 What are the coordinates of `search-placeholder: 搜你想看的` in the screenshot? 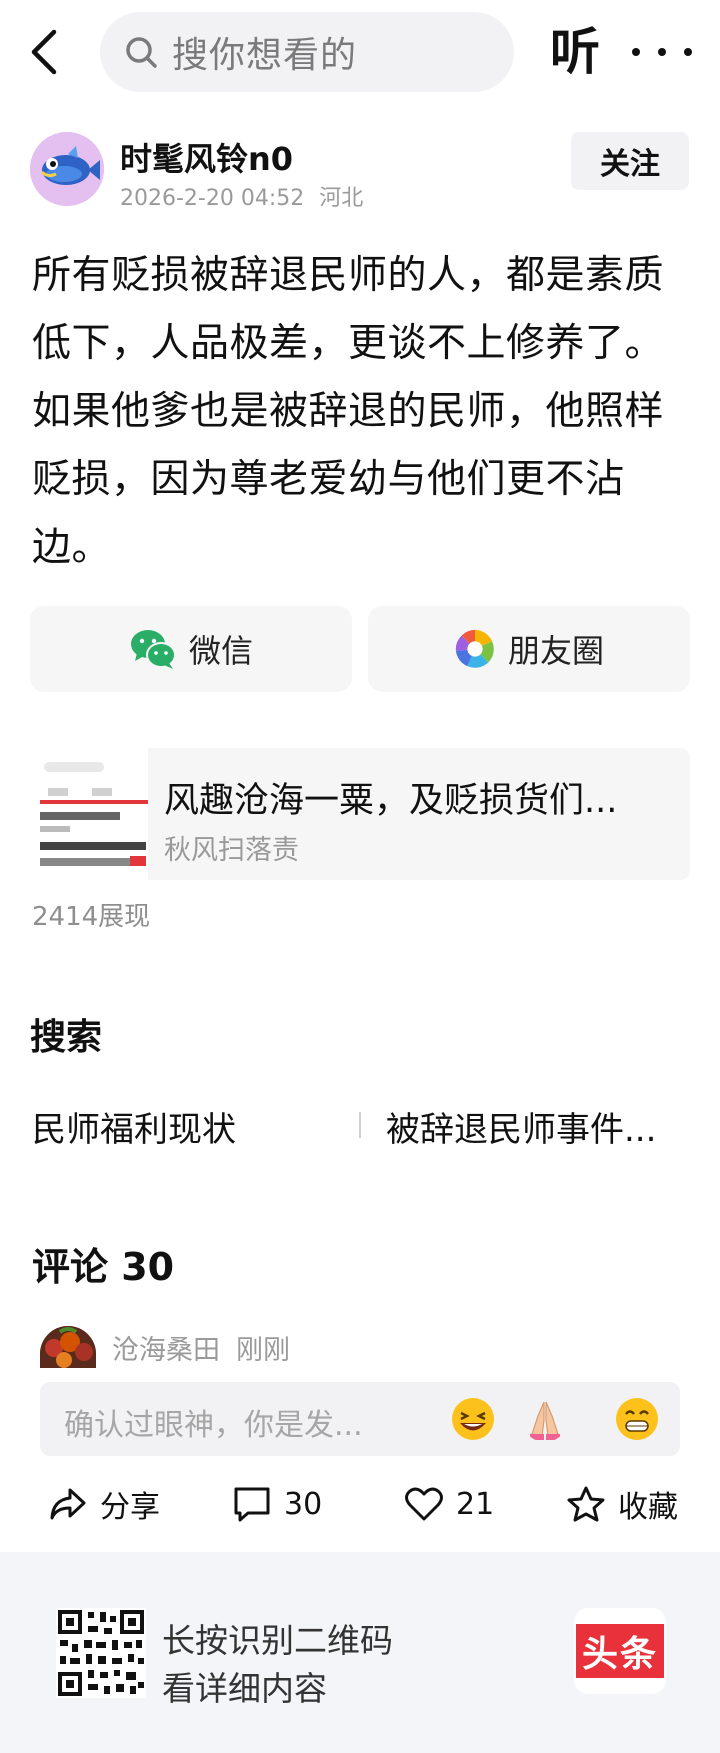 It's located at (265, 55).